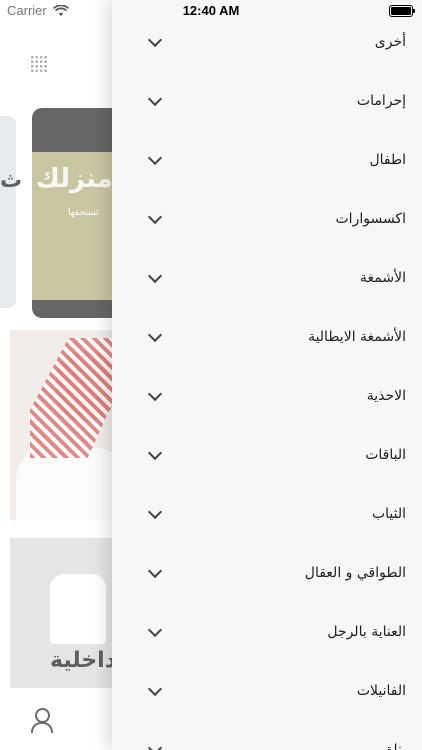  Describe the element at coordinates (396, 745) in the screenshot. I see `menu-item-label: بناة` at that location.